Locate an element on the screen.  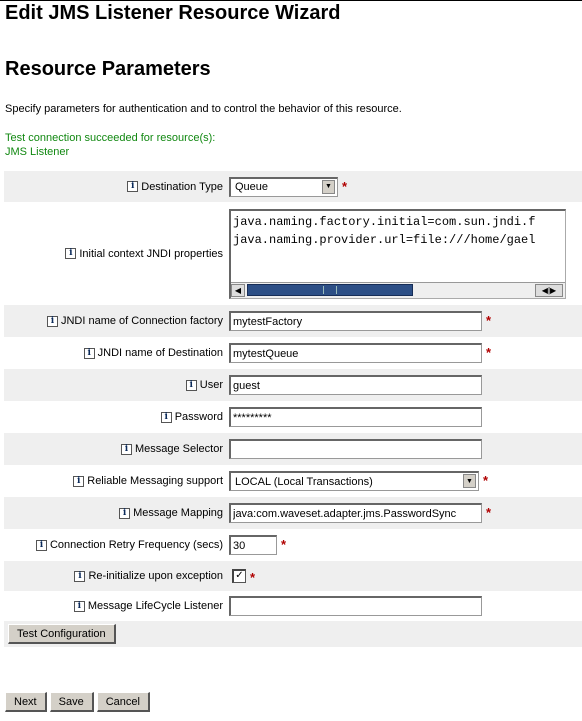
destination-input is located at coordinates (355, 353).